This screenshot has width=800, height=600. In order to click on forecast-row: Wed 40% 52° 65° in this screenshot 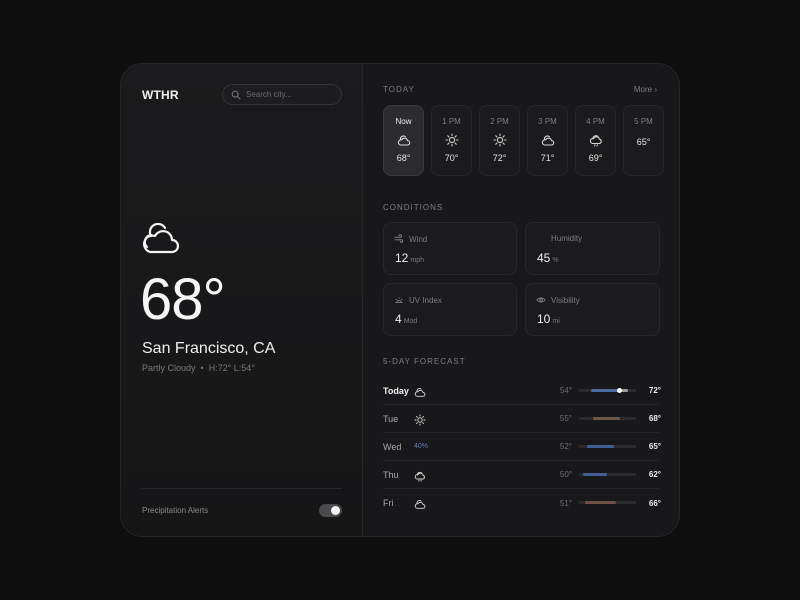, I will do `click(522, 447)`.